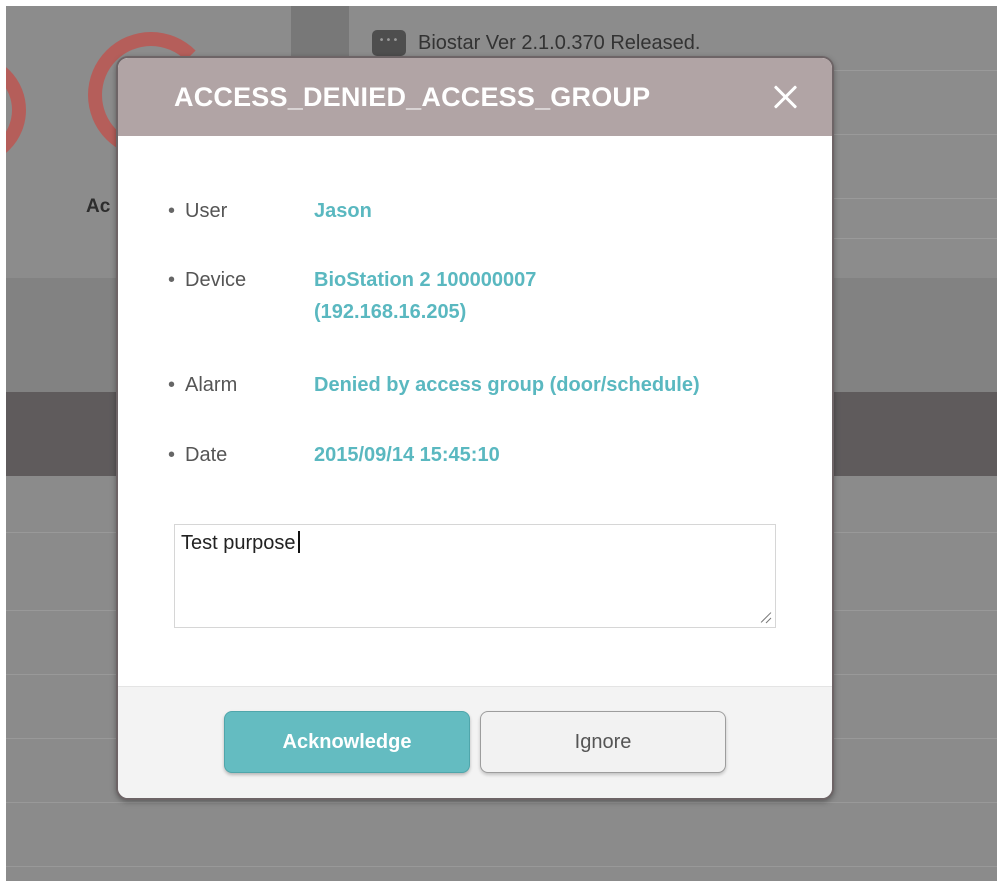 The height and width of the screenshot is (881, 997). What do you see at coordinates (766, 618) in the screenshot?
I see `resize-grip-icon` at bounding box center [766, 618].